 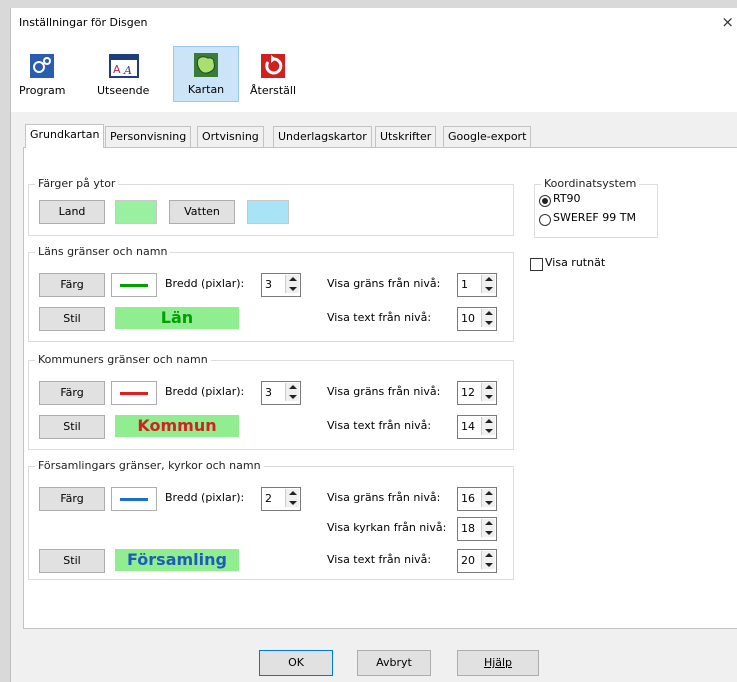 I want to click on tab-grundkartan: Grundkartan, so click(x=65, y=136).